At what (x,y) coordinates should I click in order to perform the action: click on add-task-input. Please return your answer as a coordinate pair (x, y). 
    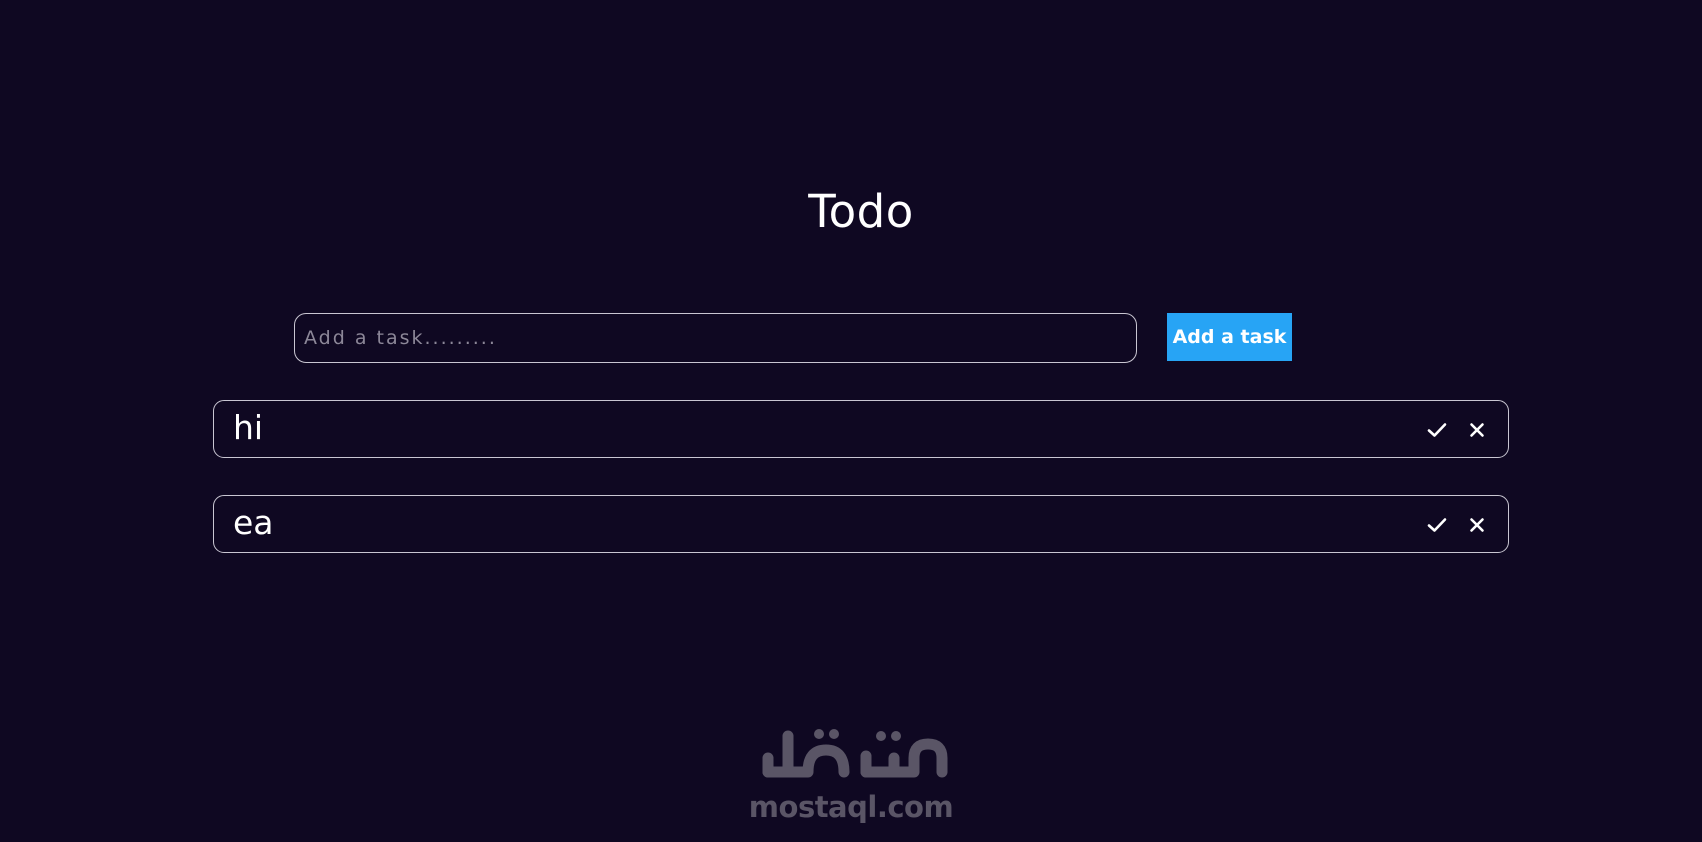
    Looking at the image, I should click on (715, 338).